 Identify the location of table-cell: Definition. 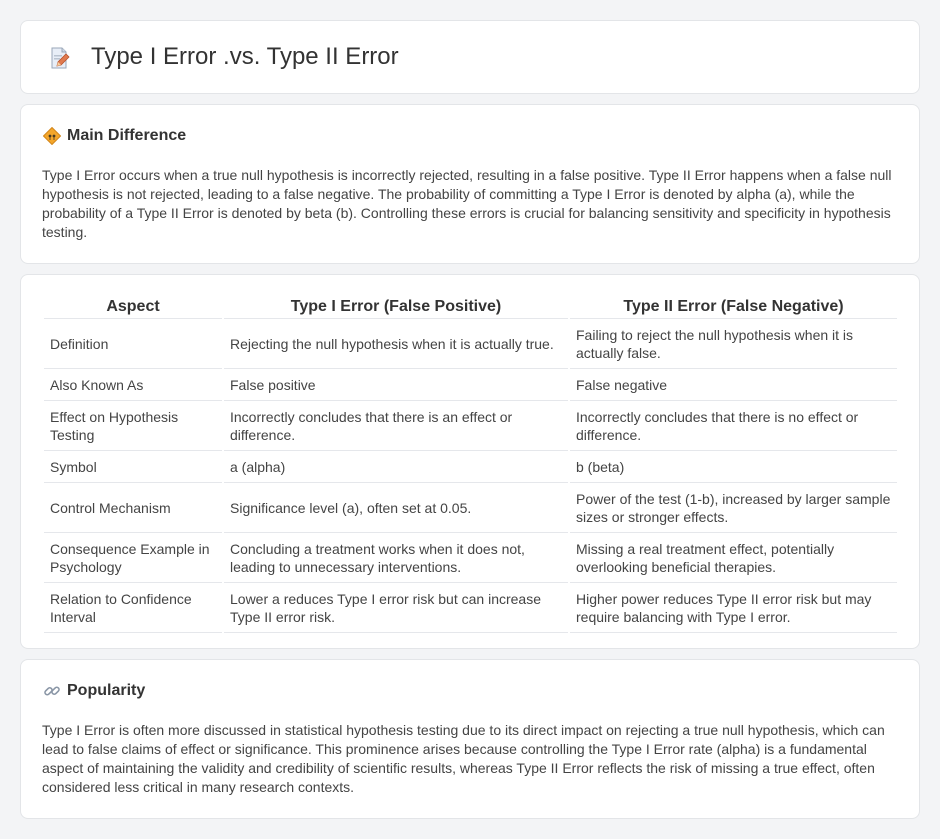
(133, 344).